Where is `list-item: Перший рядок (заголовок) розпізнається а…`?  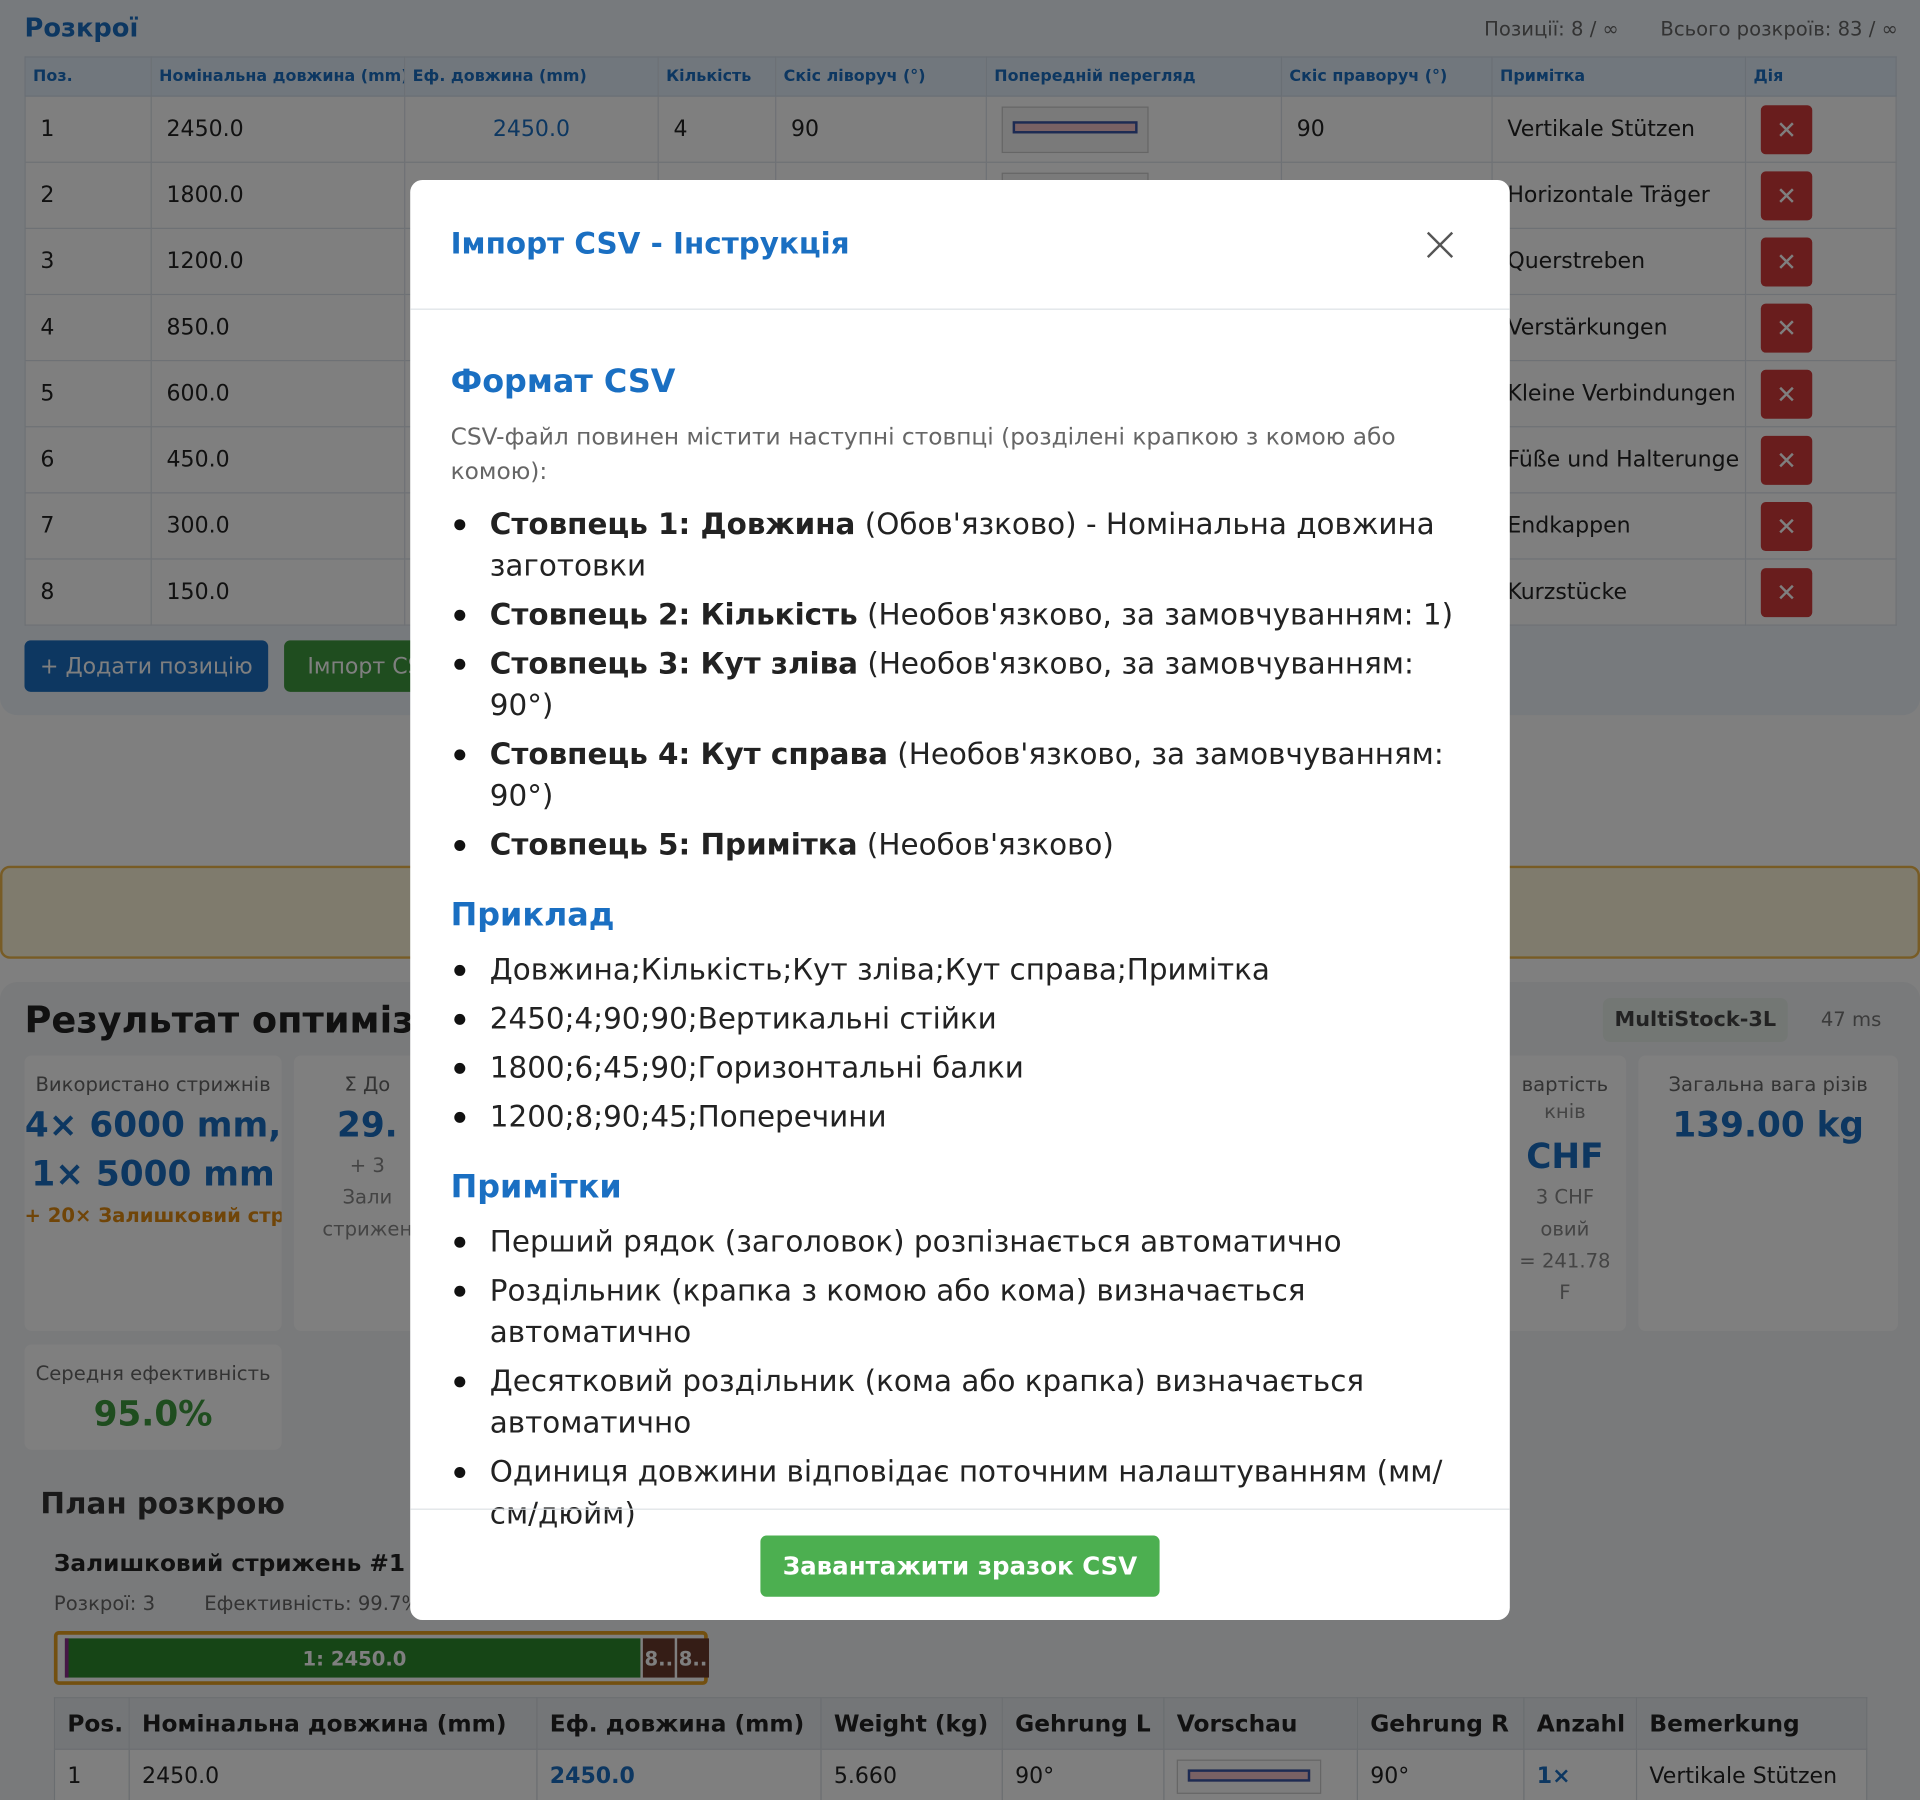
list-item: Перший рядок (заголовок) розпізнається а… is located at coordinates (965, 1242).